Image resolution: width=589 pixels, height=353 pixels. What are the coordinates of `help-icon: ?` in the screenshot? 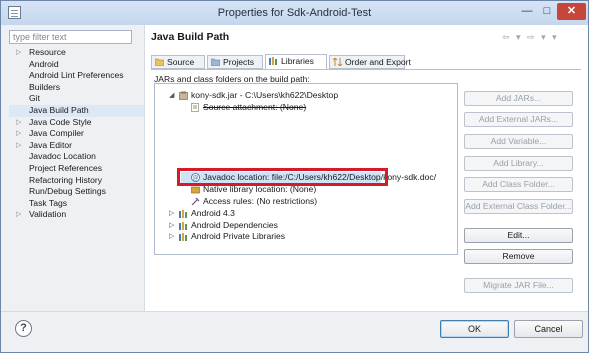 It's located at (23, 328).